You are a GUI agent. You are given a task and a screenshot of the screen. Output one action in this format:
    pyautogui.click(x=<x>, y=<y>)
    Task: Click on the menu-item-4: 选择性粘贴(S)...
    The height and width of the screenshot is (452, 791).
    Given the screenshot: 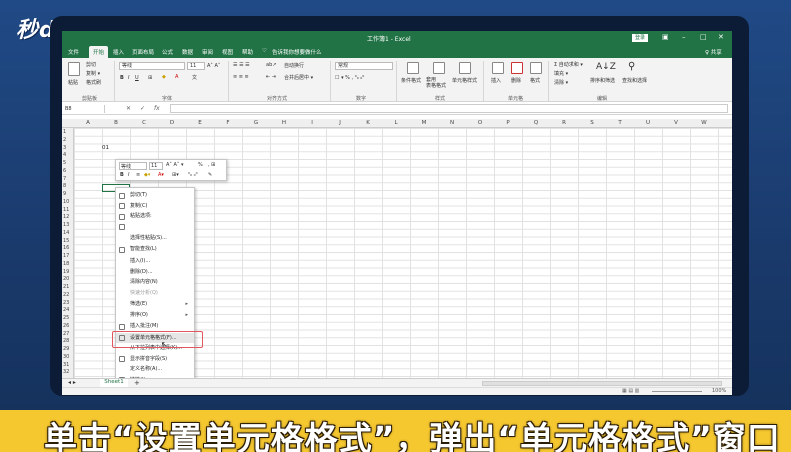 What is the action you would take?
    pyautogui.click(x=155, y=238)
    